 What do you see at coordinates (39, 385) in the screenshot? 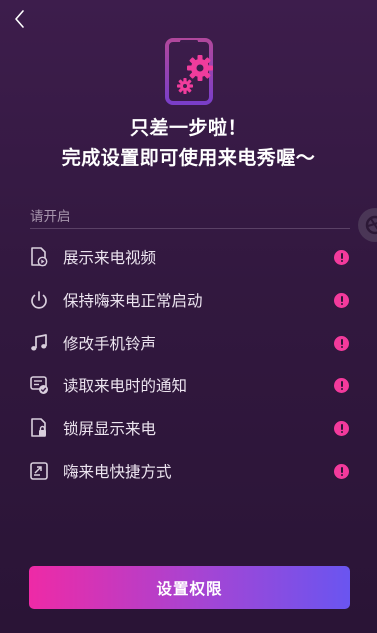
I see `notification-check-icon` at bounding box center [39, 385].